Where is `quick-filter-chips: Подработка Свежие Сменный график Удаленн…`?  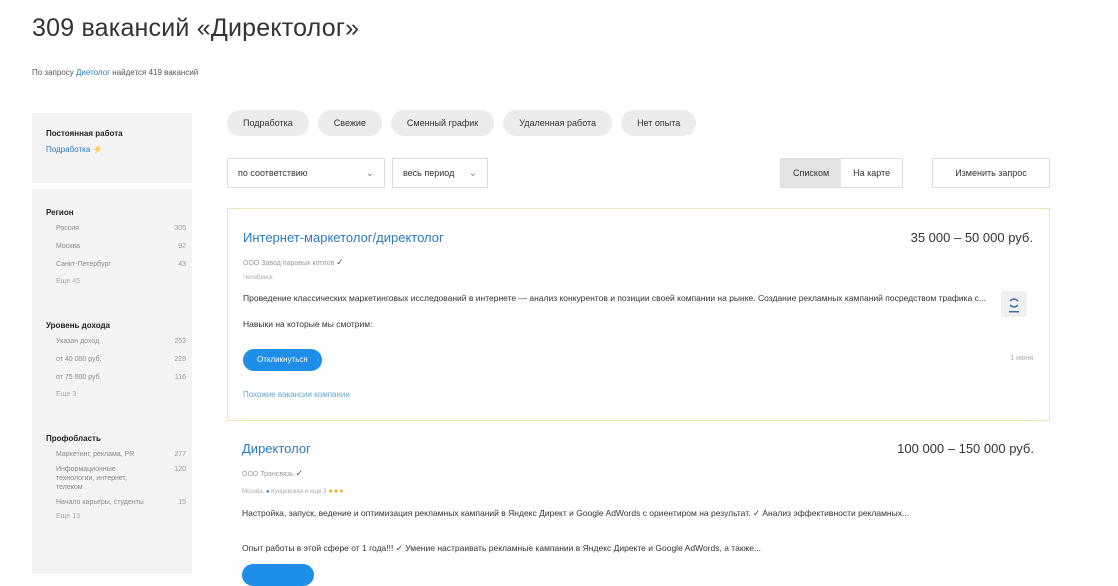 quick-filter-chips: Подработка Свежие Сменный график Удаленн… is located at coordinates (462, 123).